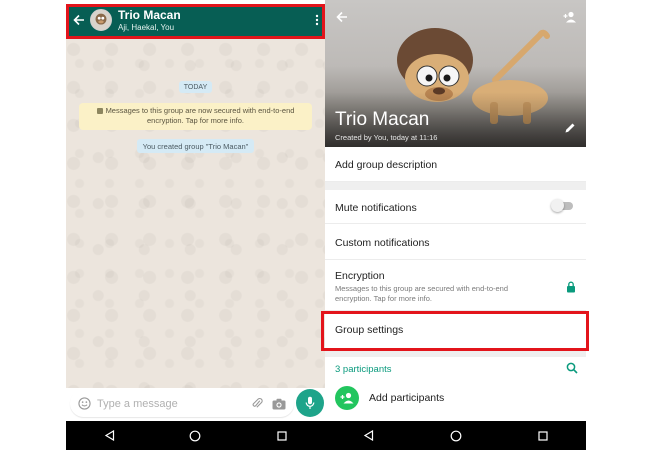 This screenshot has width=650, height=450. I want to click on group-settings-row: Group settings, so click(455, 330).